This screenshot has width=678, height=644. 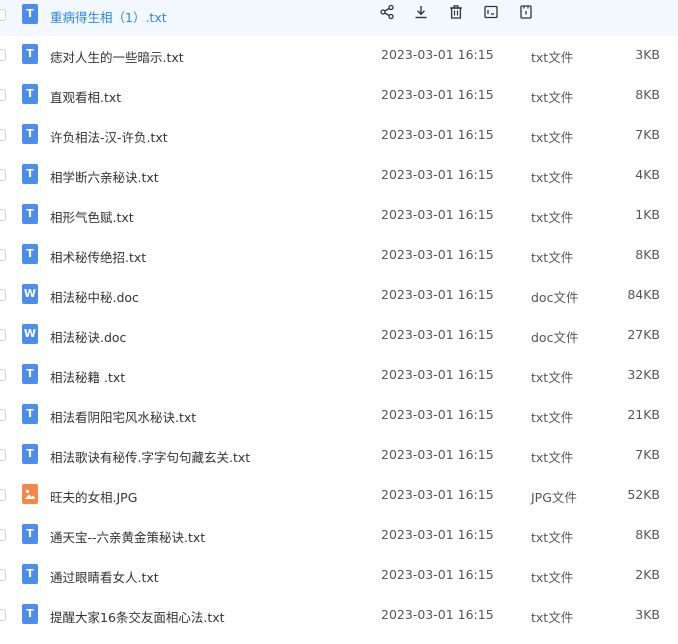 What do you see at coordinates (491, 13) in the screenshot?
I see `rename-icon` at bounding box center [491, 13].